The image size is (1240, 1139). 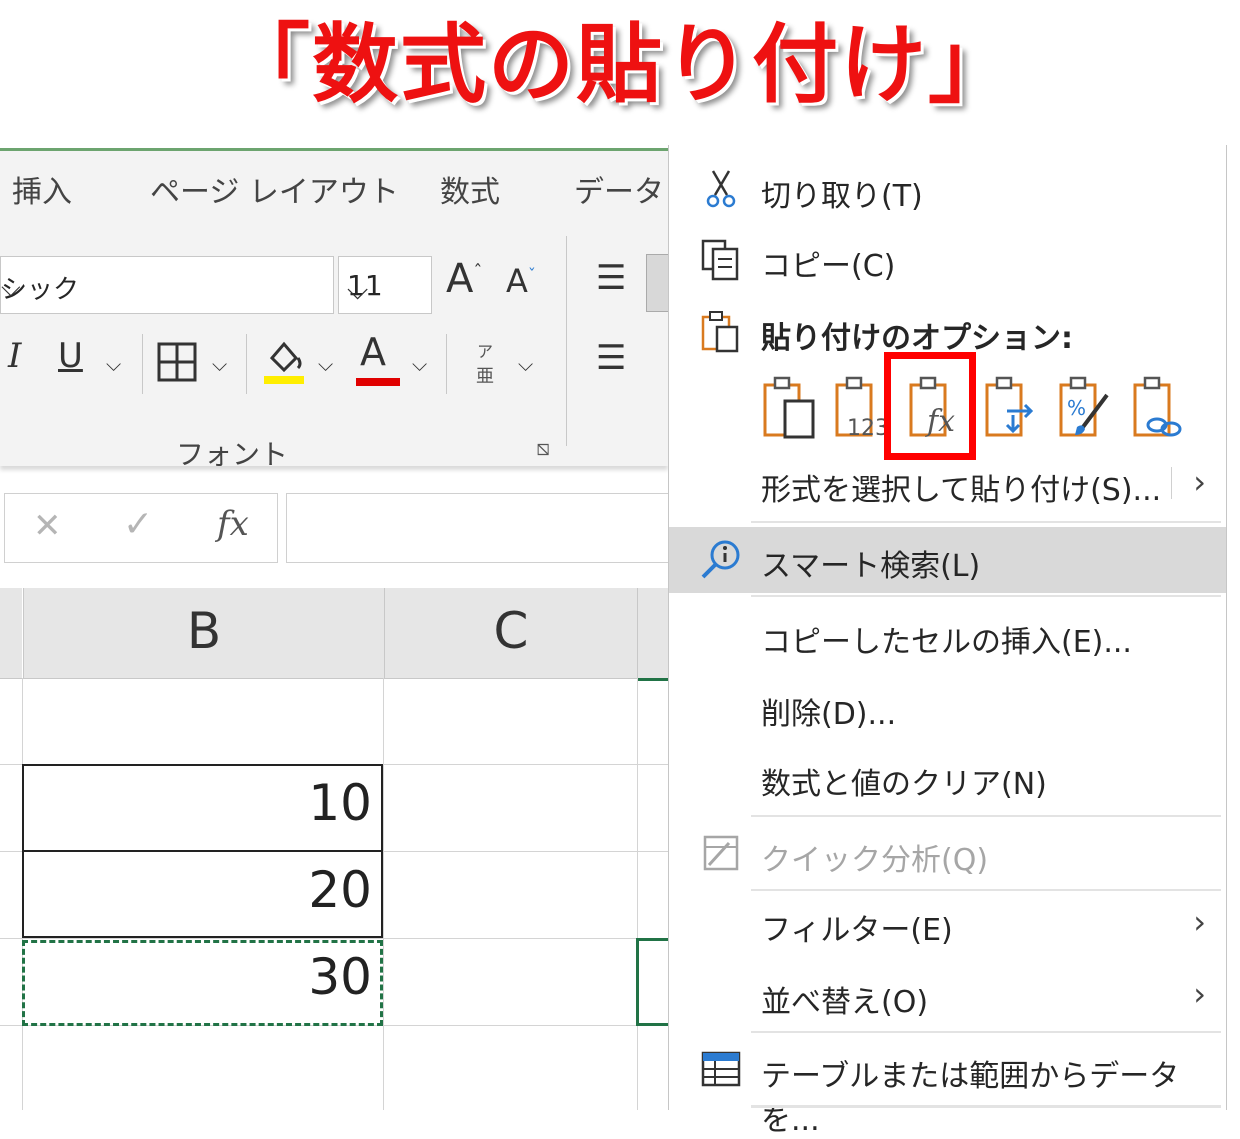 I want to click on fill-color-icon, so click(x=284, y=363).